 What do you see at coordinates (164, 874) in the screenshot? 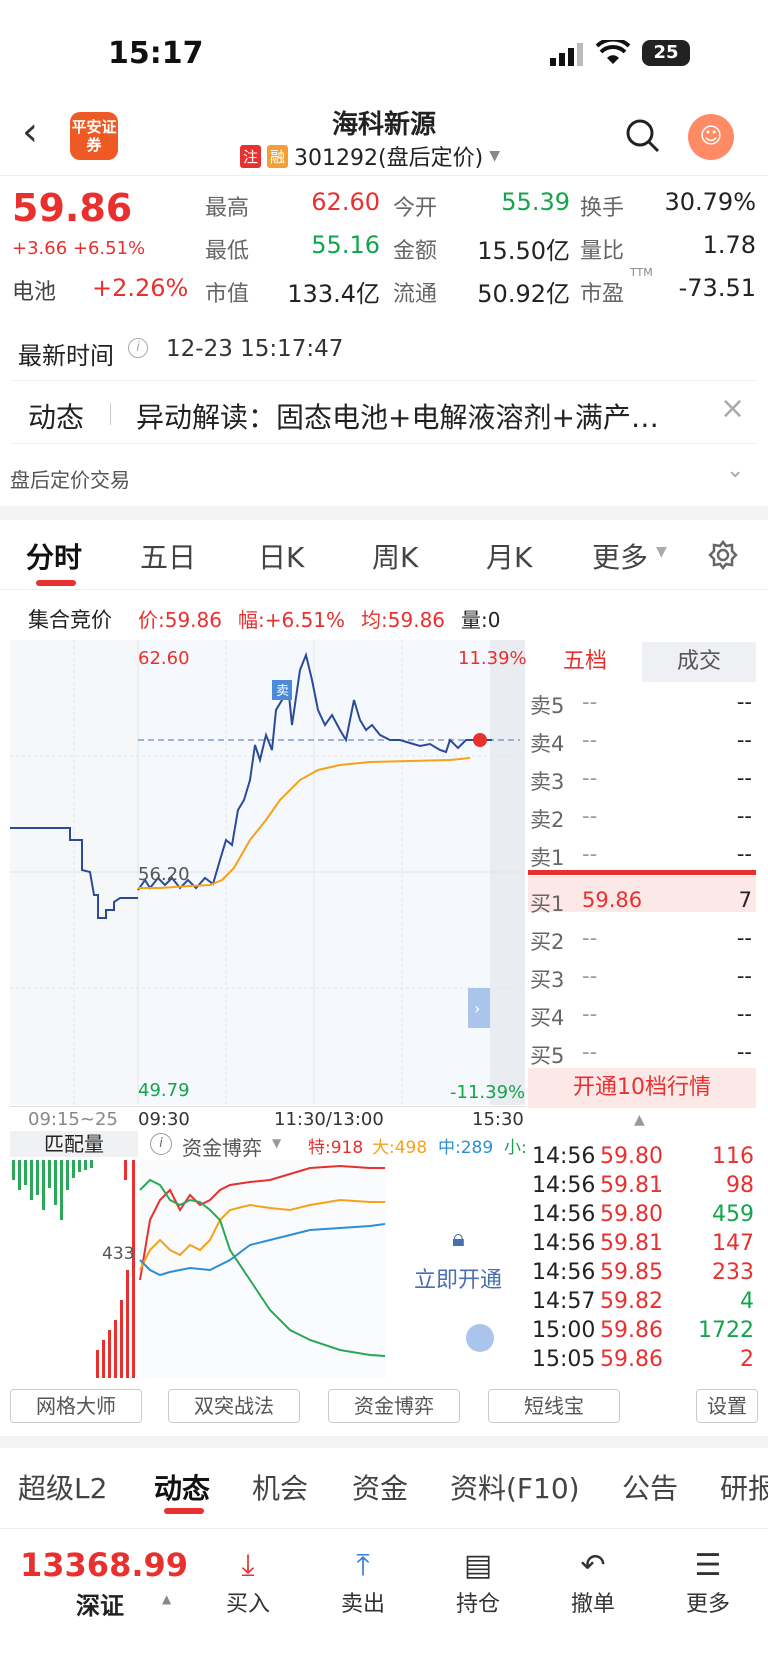
I see `y-mid: 56.20` at bounding box center [164, 874].